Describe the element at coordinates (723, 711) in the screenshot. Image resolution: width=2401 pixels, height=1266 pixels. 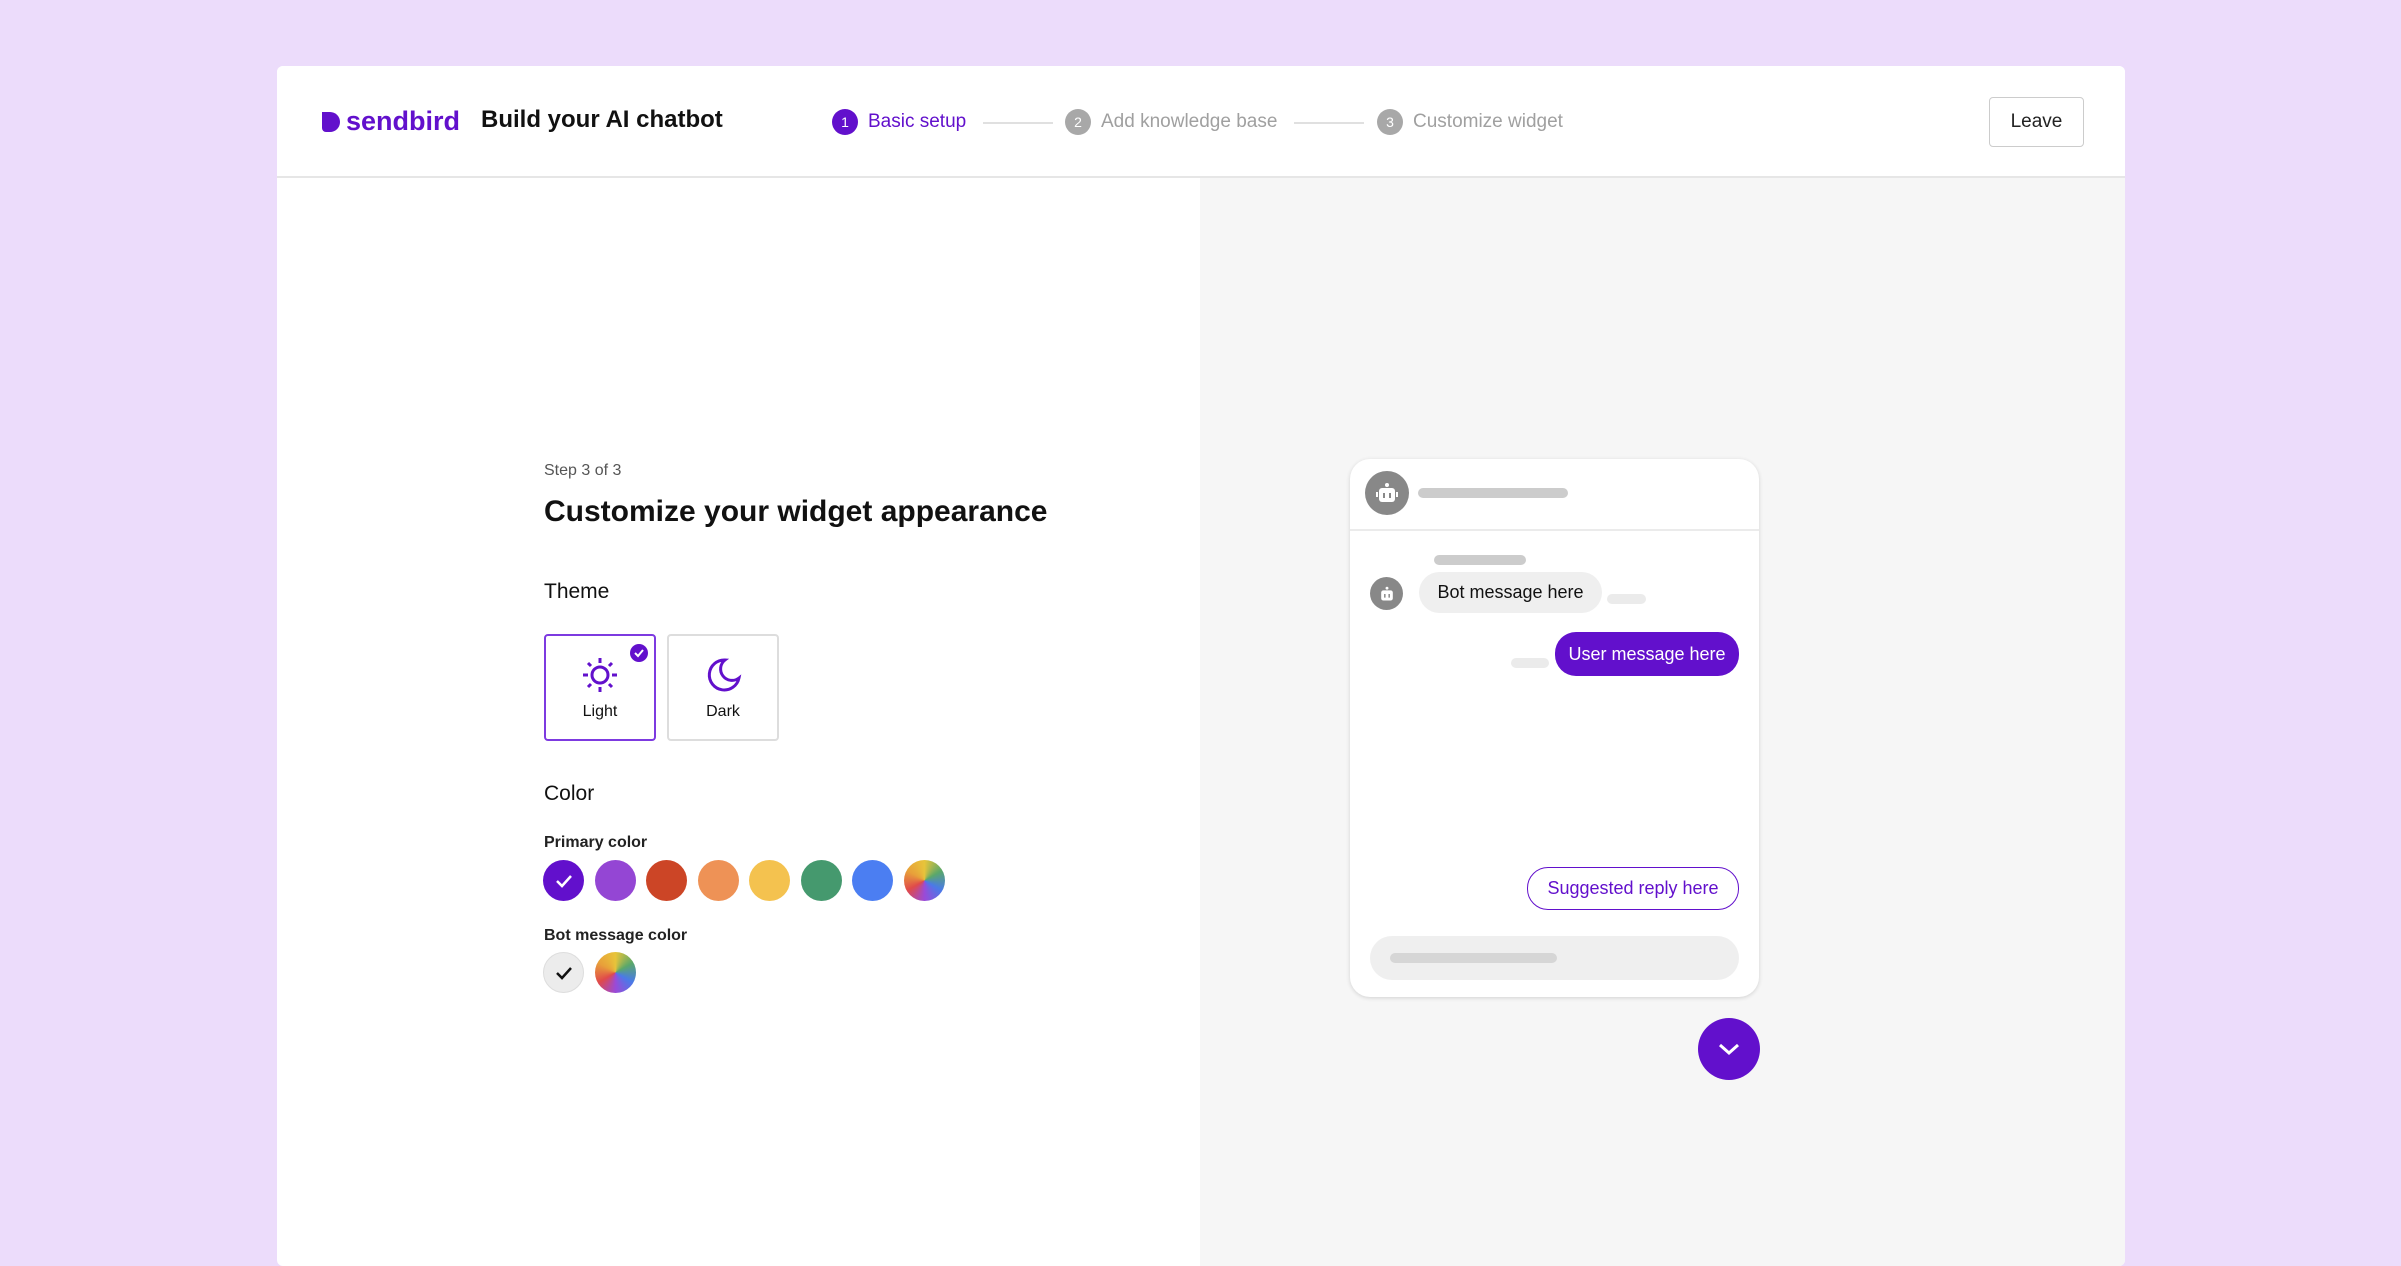
I see `theme-label-dark: Dark` at that location.